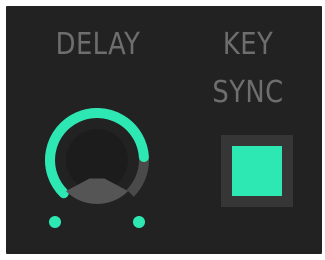  I want to click on key-sync-toggle-indicator, so click(257, 171).